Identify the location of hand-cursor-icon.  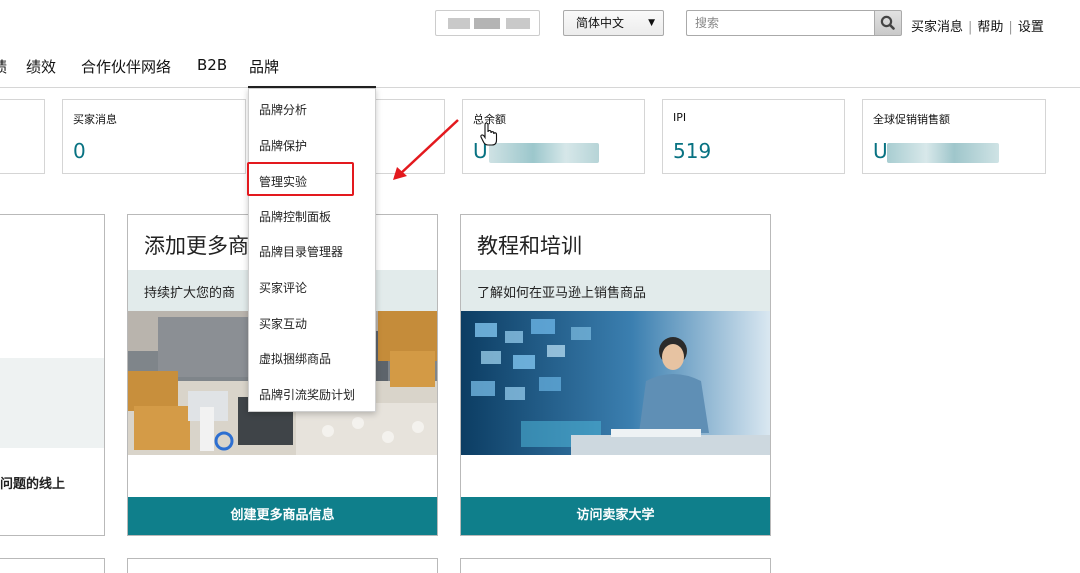
(489, 134).